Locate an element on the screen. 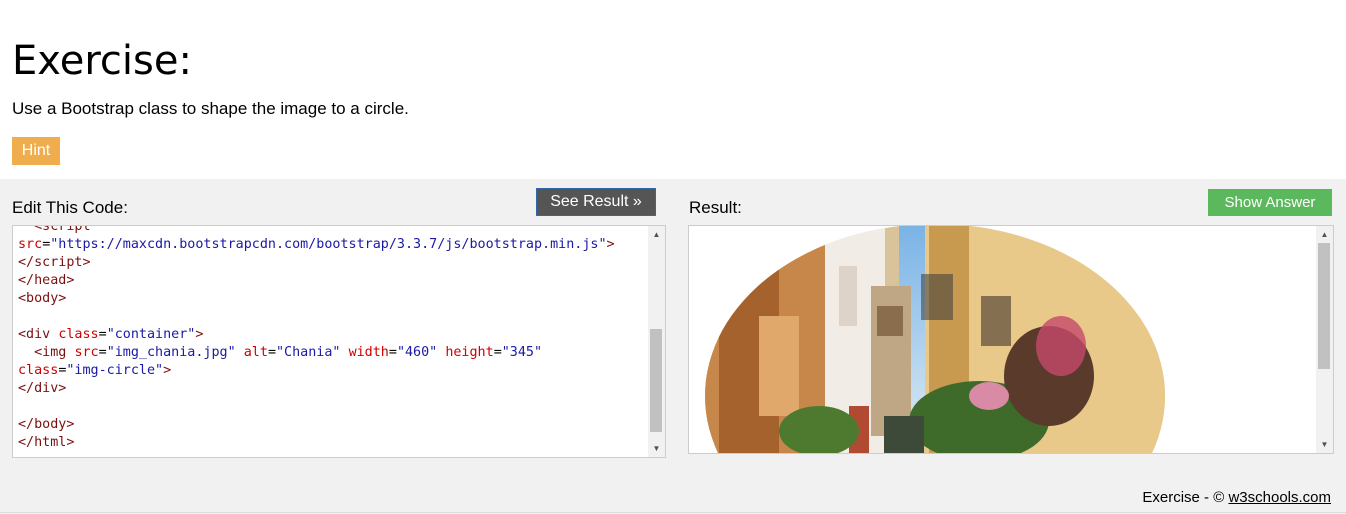  editor-scroll-thumb is located at coordinates (656, 380).